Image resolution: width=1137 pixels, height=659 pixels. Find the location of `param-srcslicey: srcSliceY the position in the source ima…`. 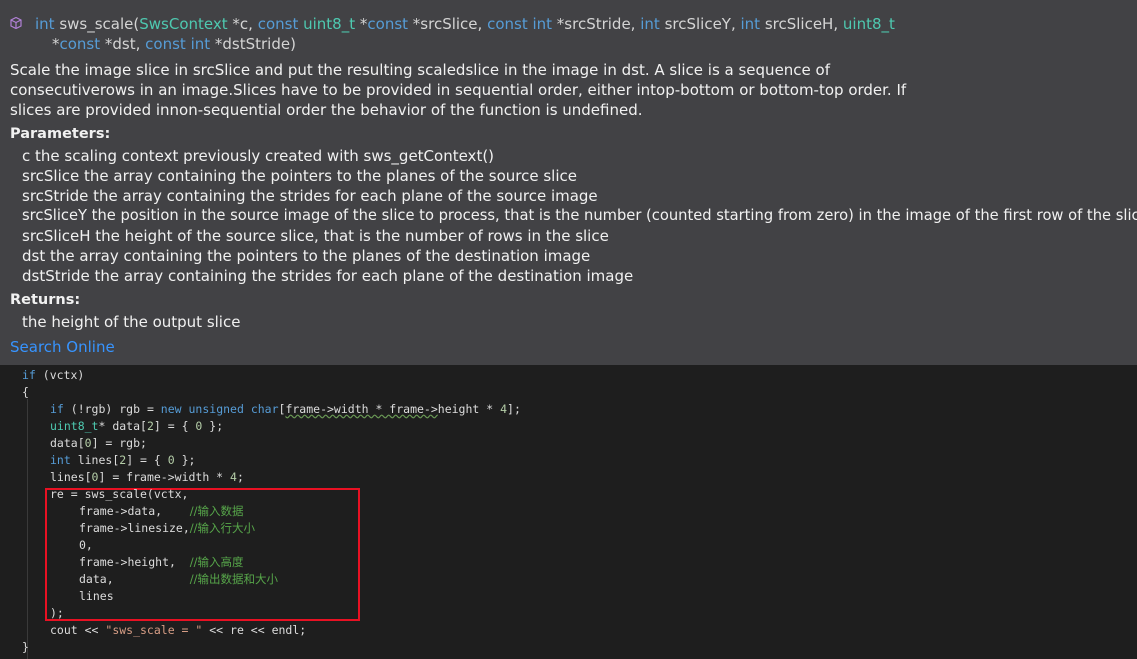

param-srcslicey: srcSliceY the position in the source ima… is located at coordinates (579, 215).